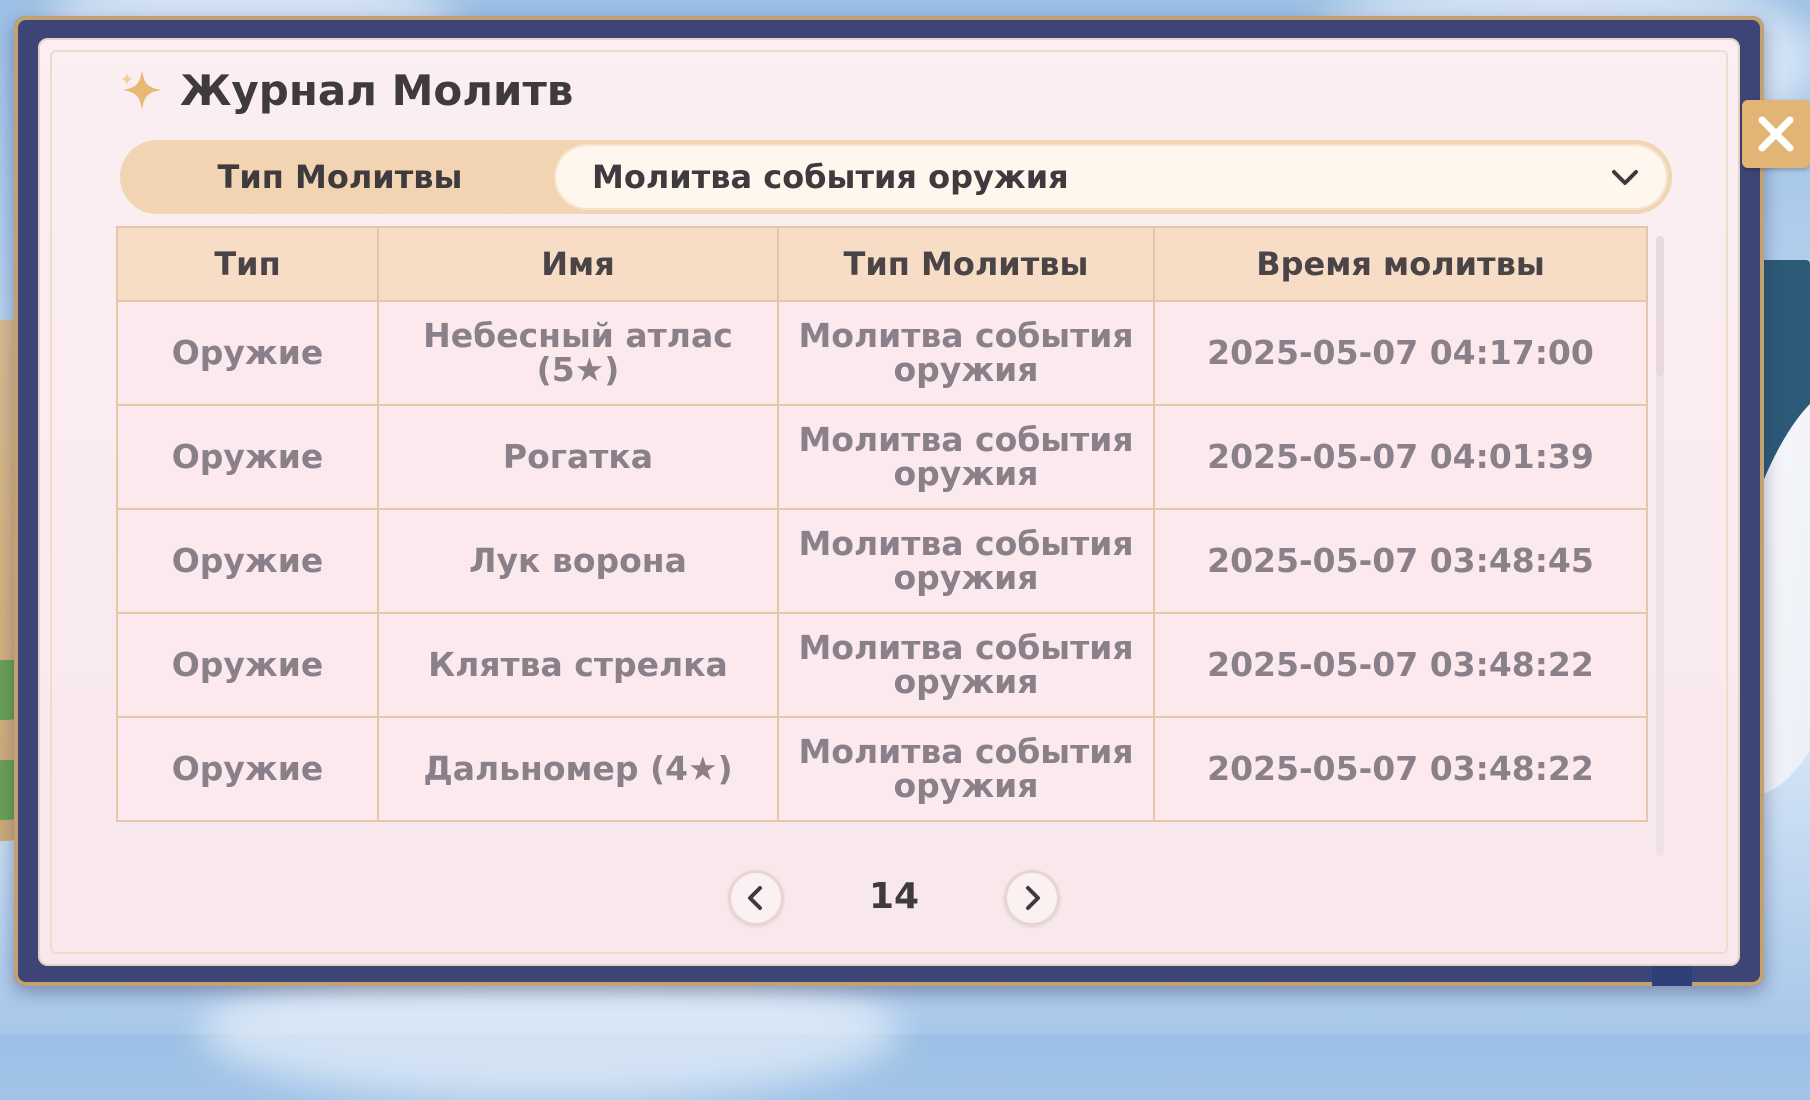  What do you see at coordinates (1400, 353) in the screenshot?
I see `cell-time: 2025-05-07 04:17:00` at bounding box center [1400, 353].